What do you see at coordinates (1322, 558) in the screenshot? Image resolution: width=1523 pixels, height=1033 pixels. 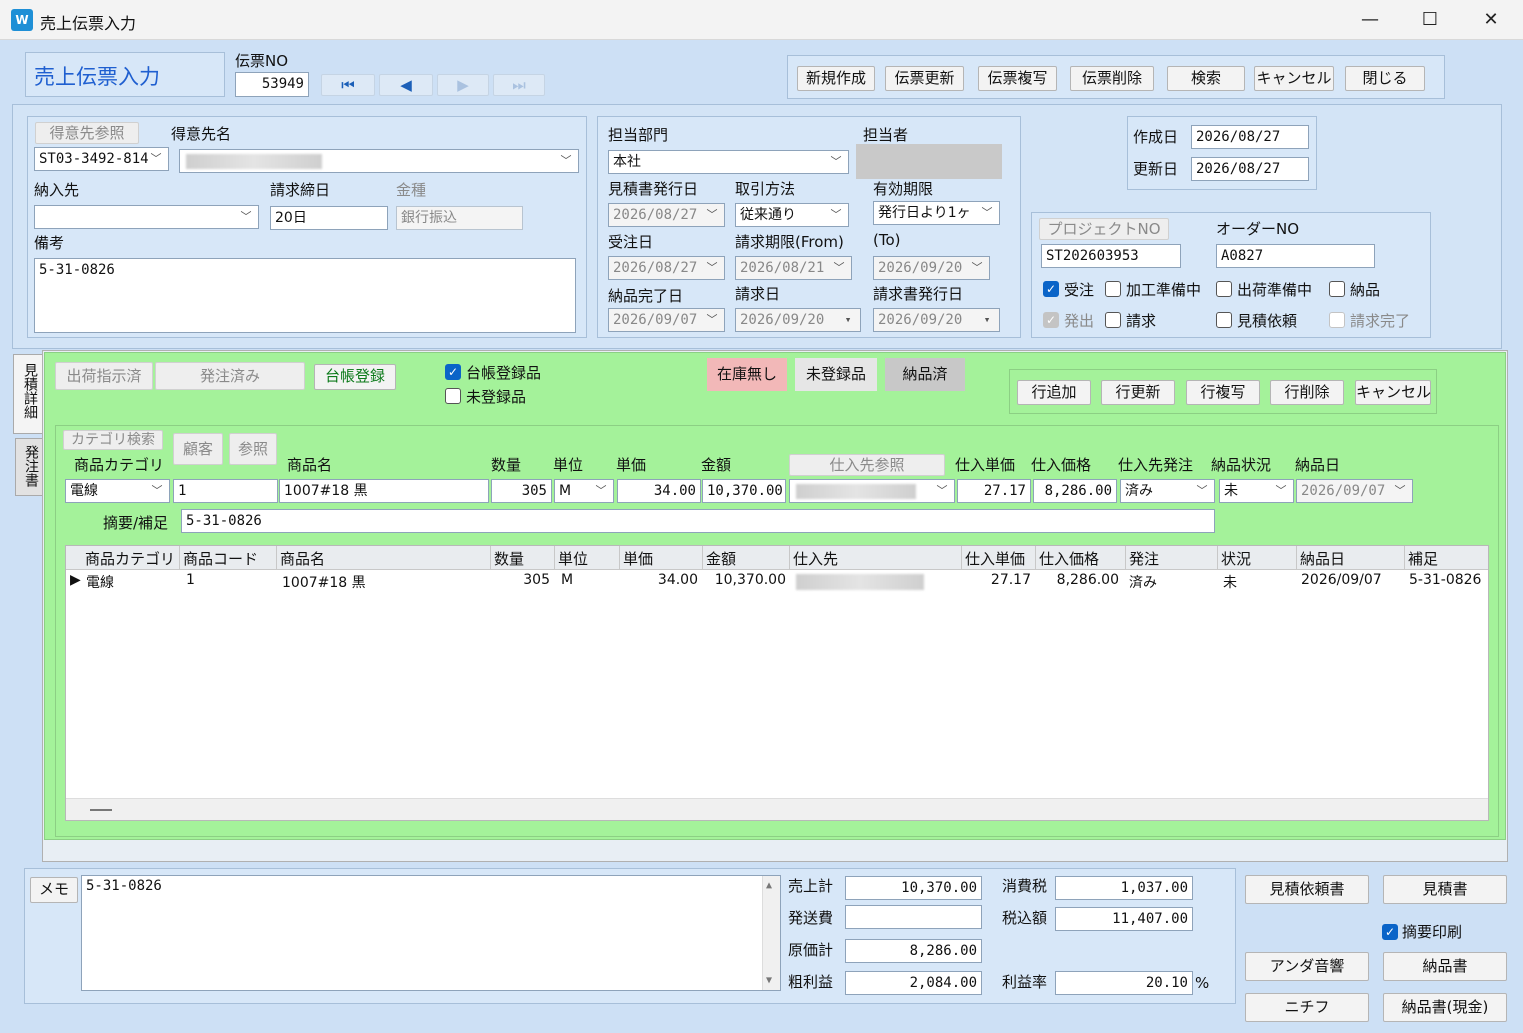 I see `grid-col-12-header: 納品日` at bounding box center [1322, 558].